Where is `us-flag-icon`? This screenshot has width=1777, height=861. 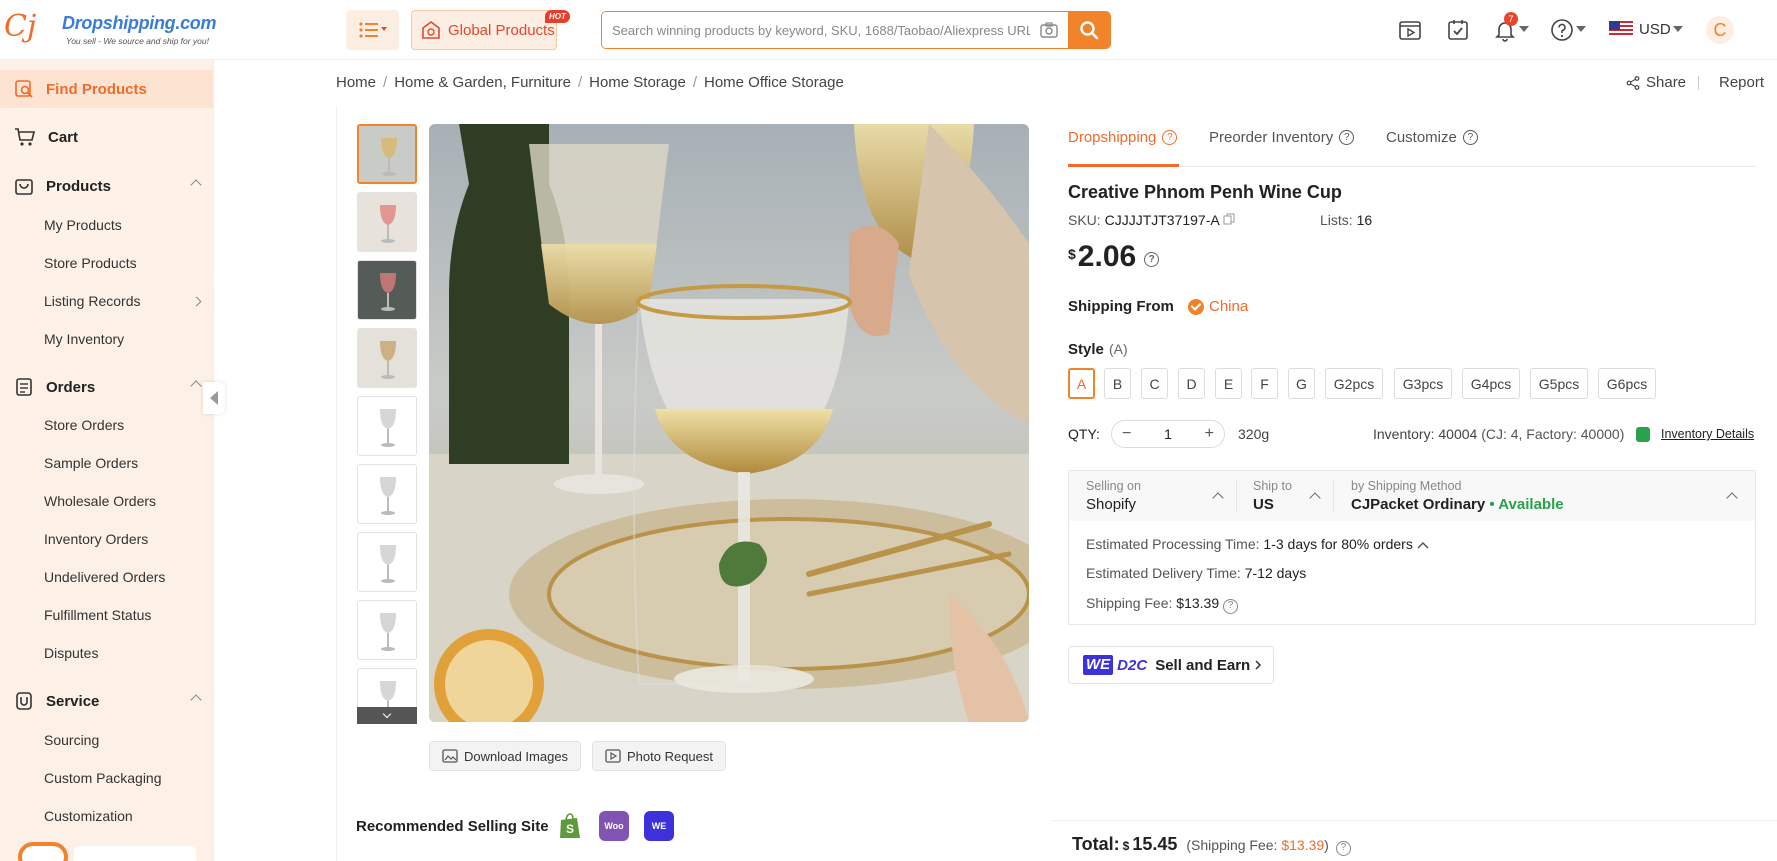 us-flag-icon is located at coordinates (1621, 29).